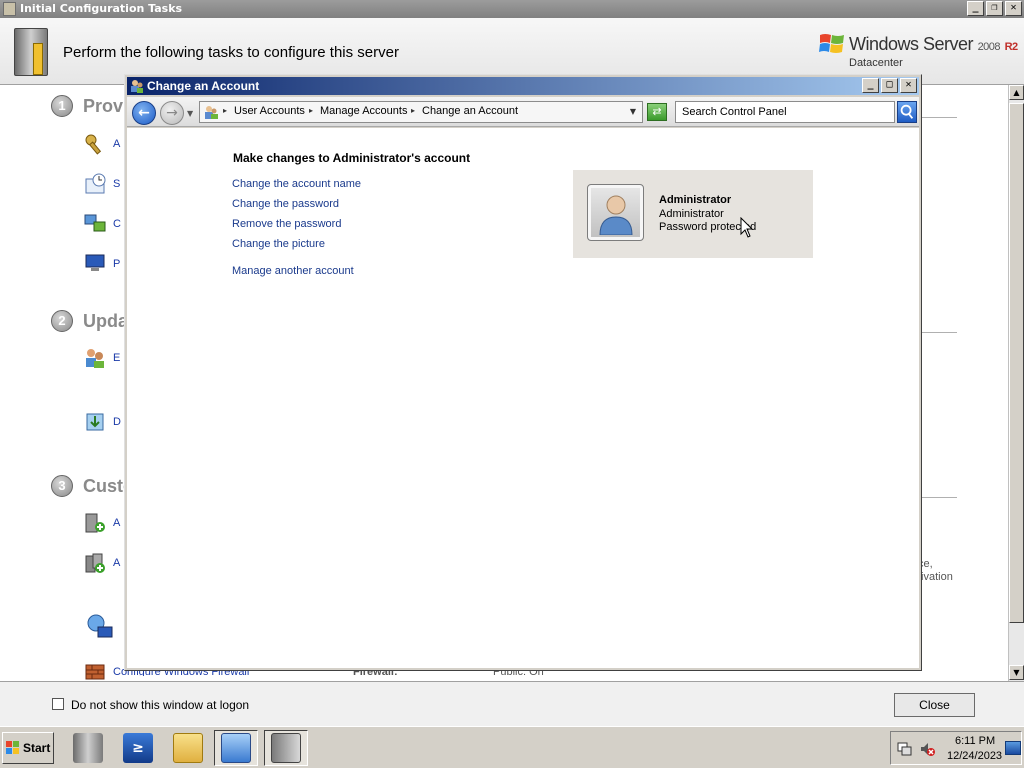 The image size is (1024, 768). I want to click on taskbar-initial-config, so click(286, 748).